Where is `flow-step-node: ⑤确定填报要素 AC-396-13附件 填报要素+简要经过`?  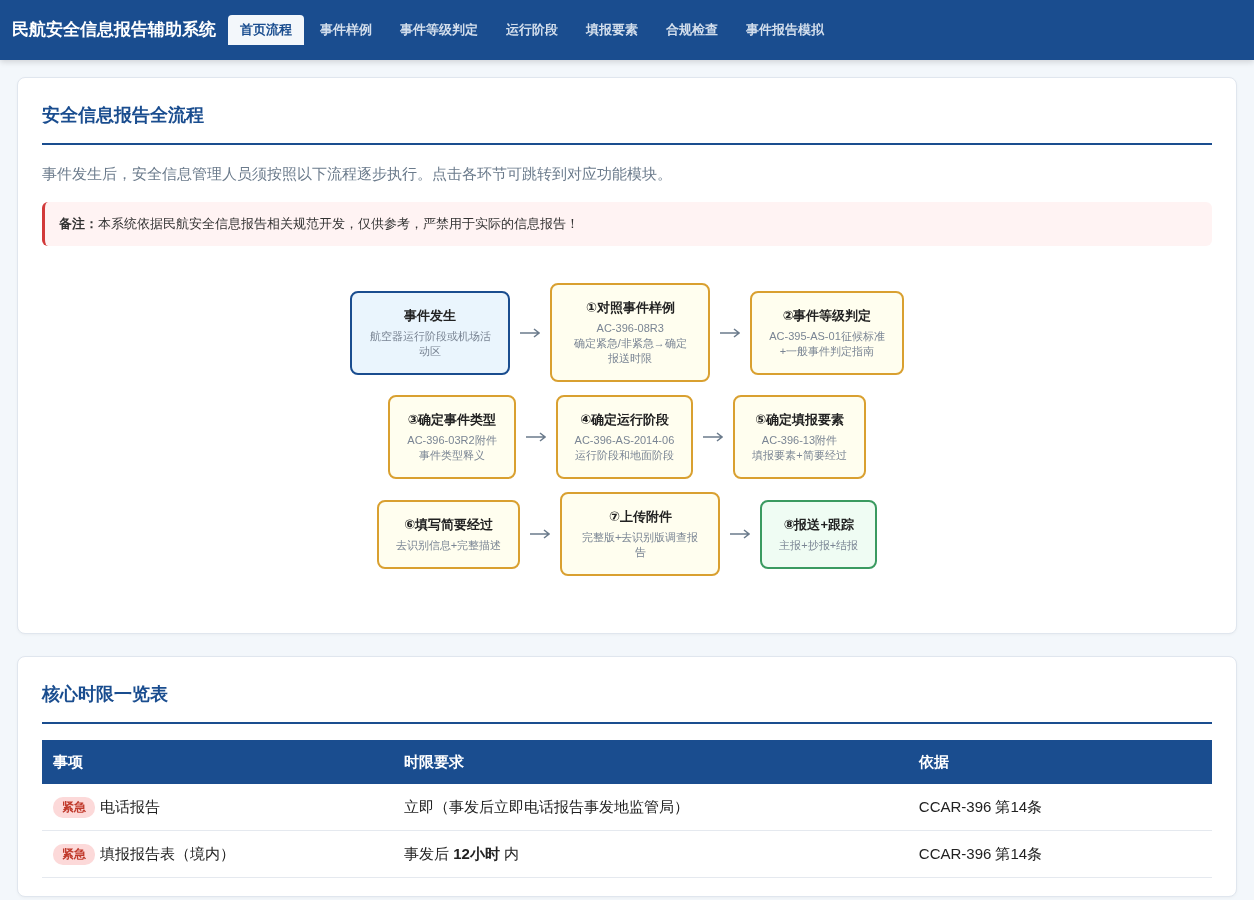
flow-step-node: ⑤确定填报要素 AC-396-13附件 填报要素+简要经过 is located at coordinates (799, 437).